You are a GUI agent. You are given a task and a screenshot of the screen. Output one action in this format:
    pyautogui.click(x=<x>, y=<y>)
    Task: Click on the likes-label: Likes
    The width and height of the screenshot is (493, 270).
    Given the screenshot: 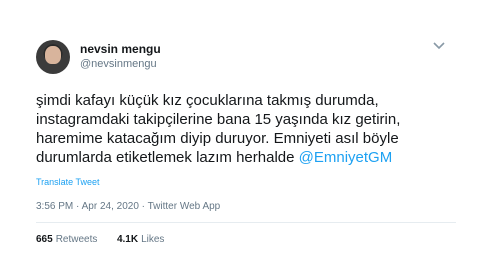 What is the action you would take?
    pyautogui.click(x=153, y=239)
    